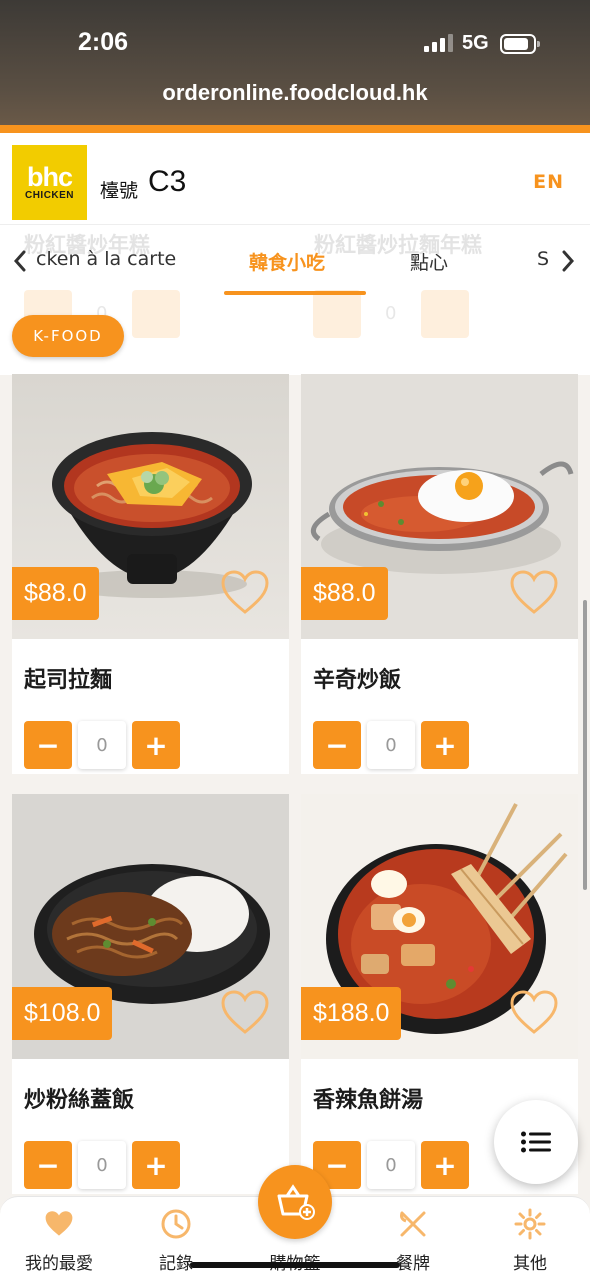 Image resolution: width=590 pixels, height=1280 pixels. What do you see at coordinates (59, 1240) in the screenshot?
I see `nav-favorites: 我的最愛` at bounding box center [59, 1240].